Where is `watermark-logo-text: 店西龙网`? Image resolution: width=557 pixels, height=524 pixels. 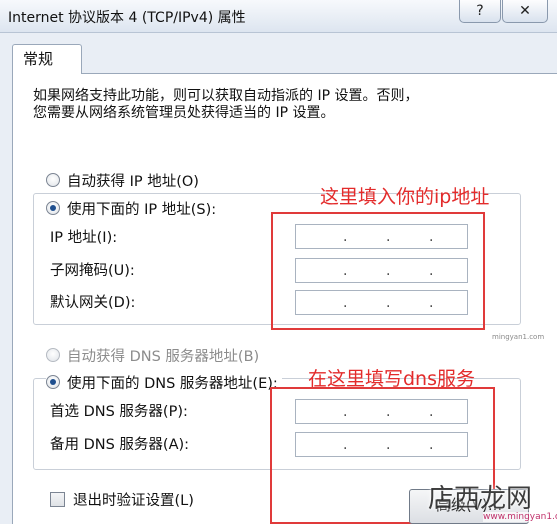 watermark-logo-text: 店西龙网 is located at coordinates (480, 499).